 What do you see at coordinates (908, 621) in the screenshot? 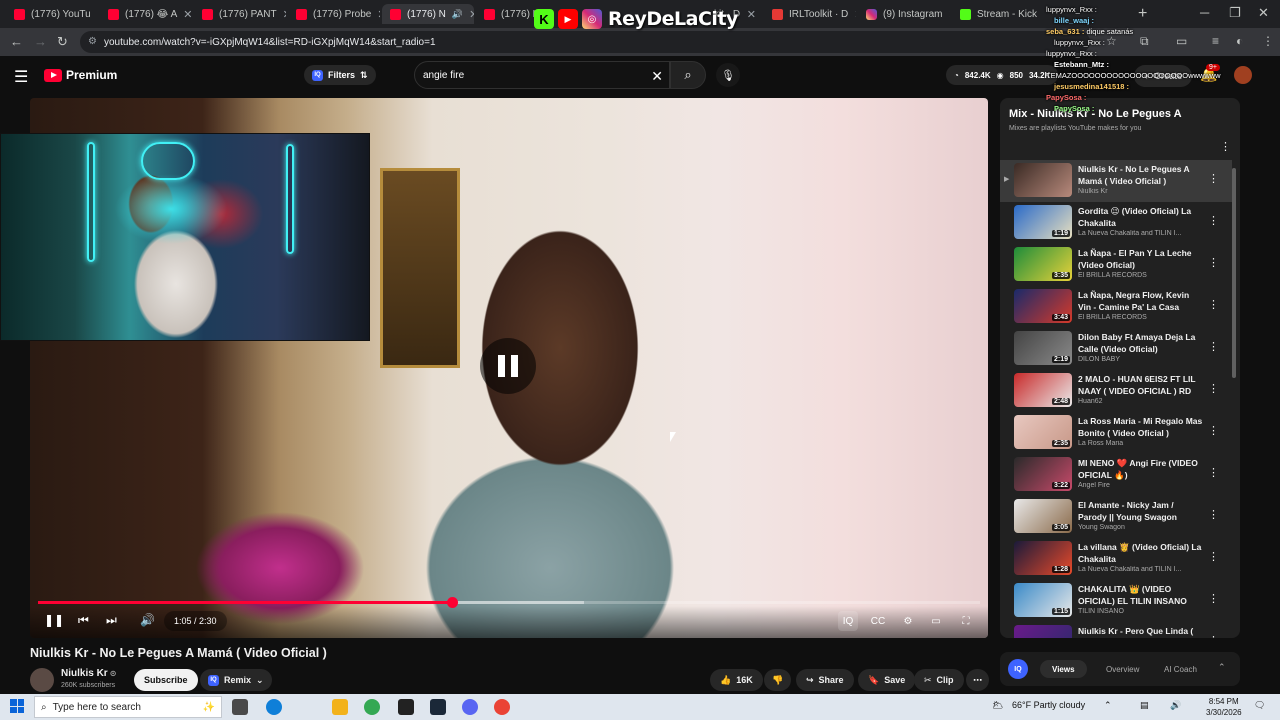
I see `settings-gear-icon: ⚙` at bounding box center [908, 621].